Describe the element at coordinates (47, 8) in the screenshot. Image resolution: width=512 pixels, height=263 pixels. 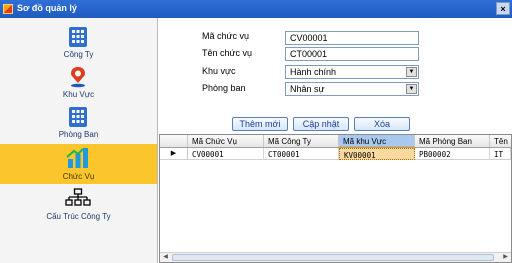
I see `window-title: Sơ đồ quản lý` at that location.